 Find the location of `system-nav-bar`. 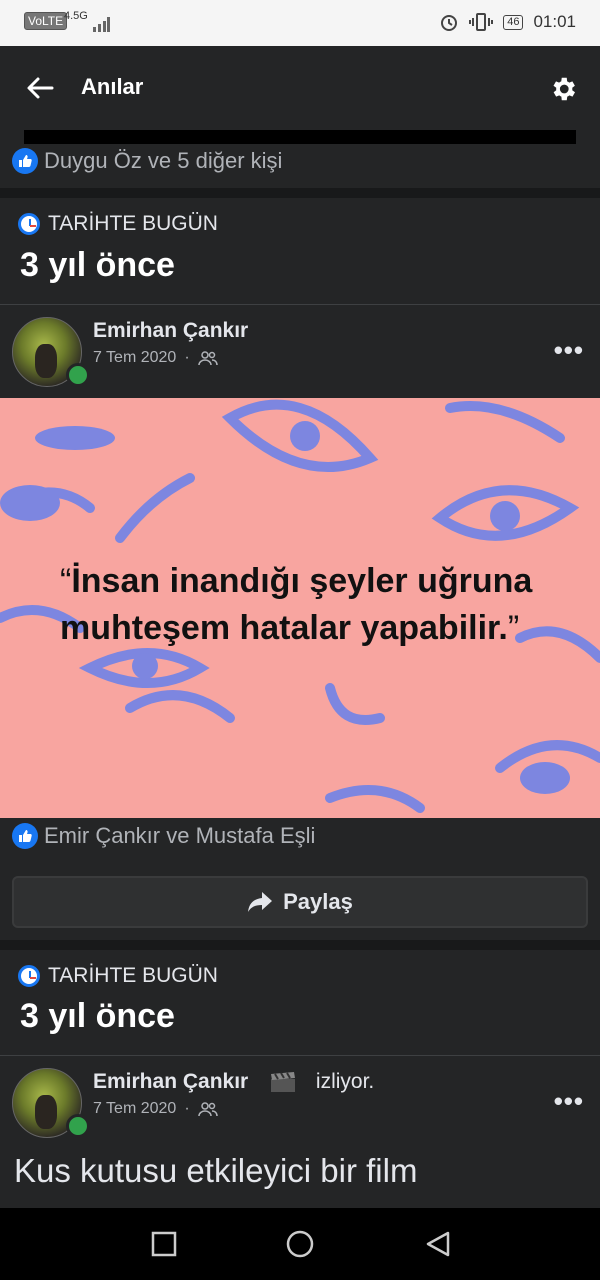

system-nav-bar is located at coordinates (300, 1244).